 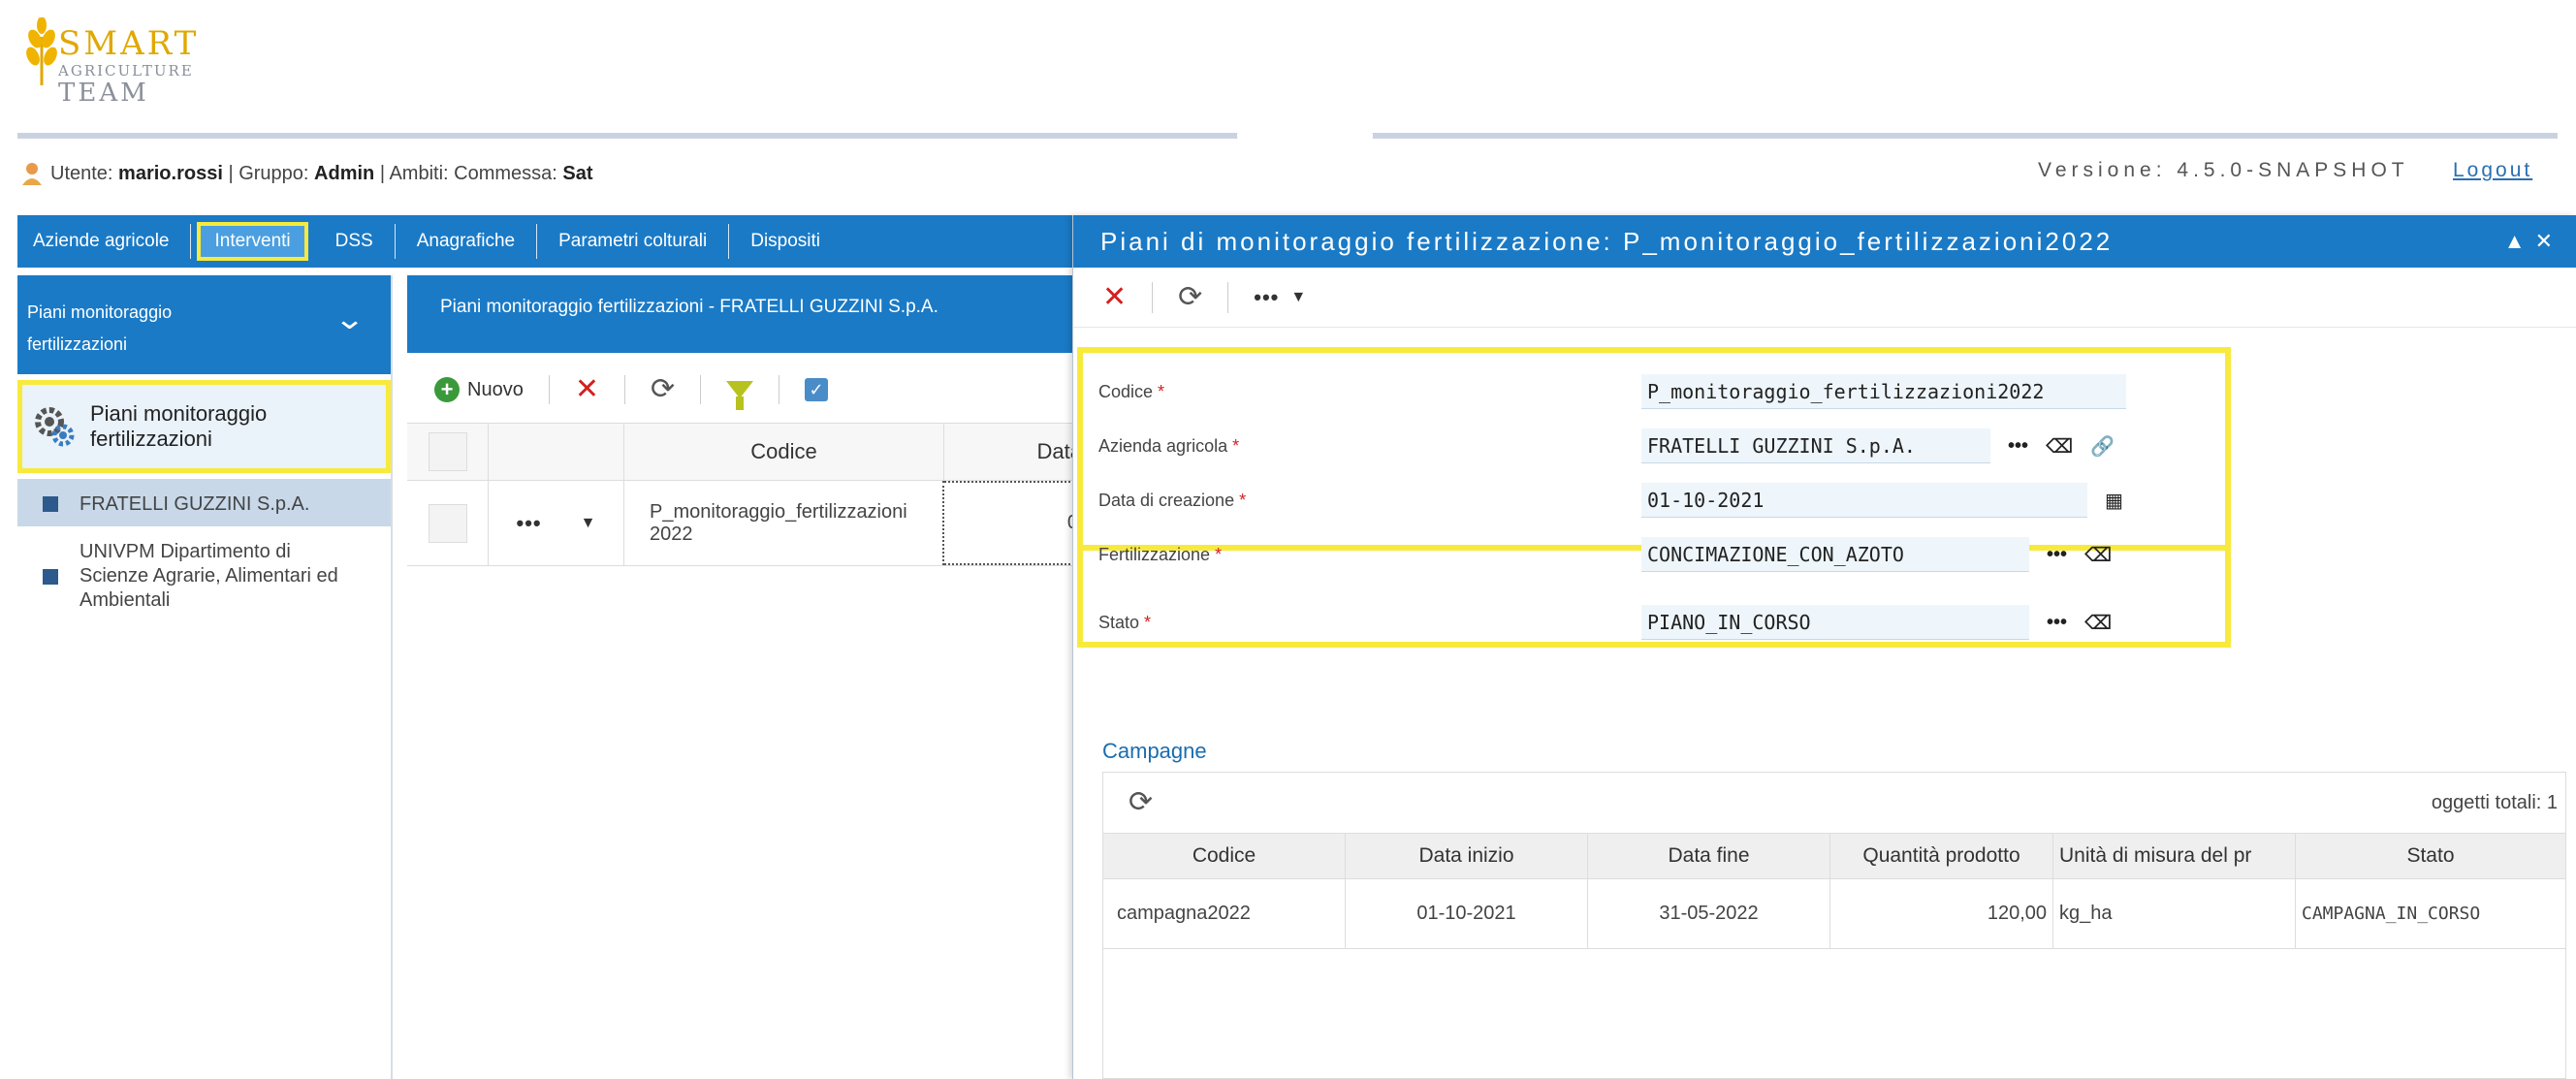 I want to click on middle-toolbar: + Nuovo ✕ ⟳ ✓, so click(x=747, y=390).